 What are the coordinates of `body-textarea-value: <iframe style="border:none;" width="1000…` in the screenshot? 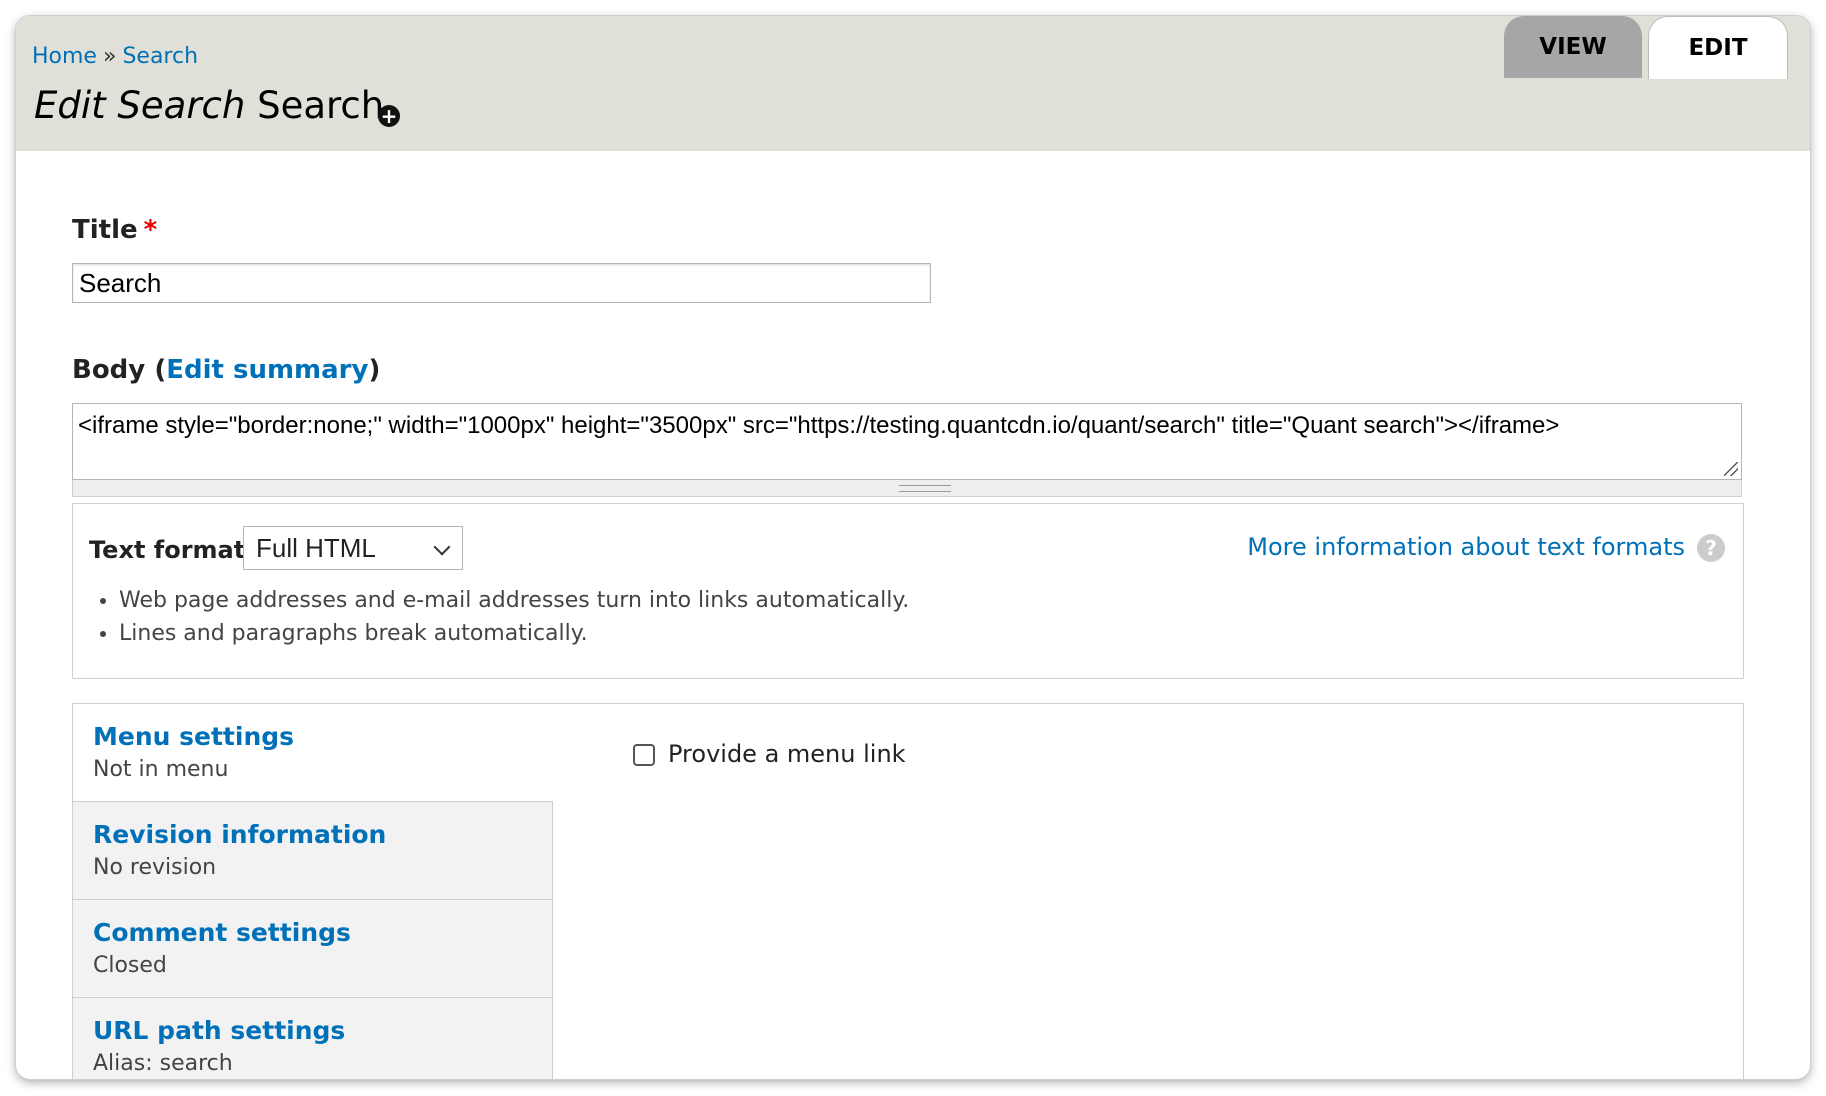 It's located at (819, 425).